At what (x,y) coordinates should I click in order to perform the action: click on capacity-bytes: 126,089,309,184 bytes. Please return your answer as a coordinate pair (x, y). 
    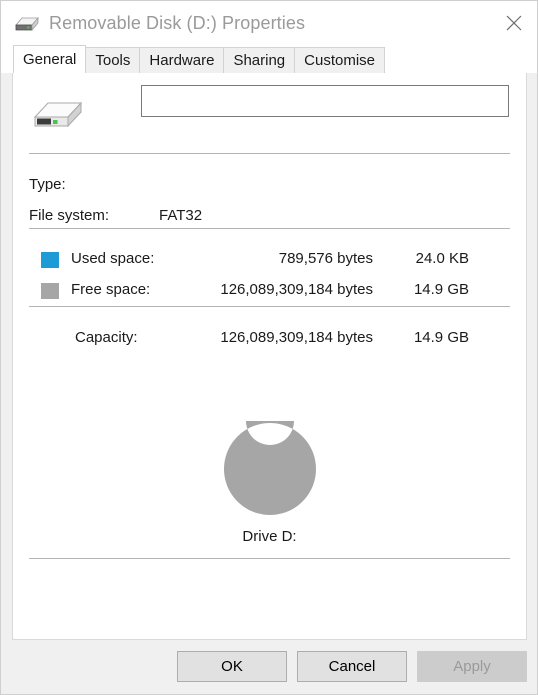
    Looking at the image, I should click on (296, 337).